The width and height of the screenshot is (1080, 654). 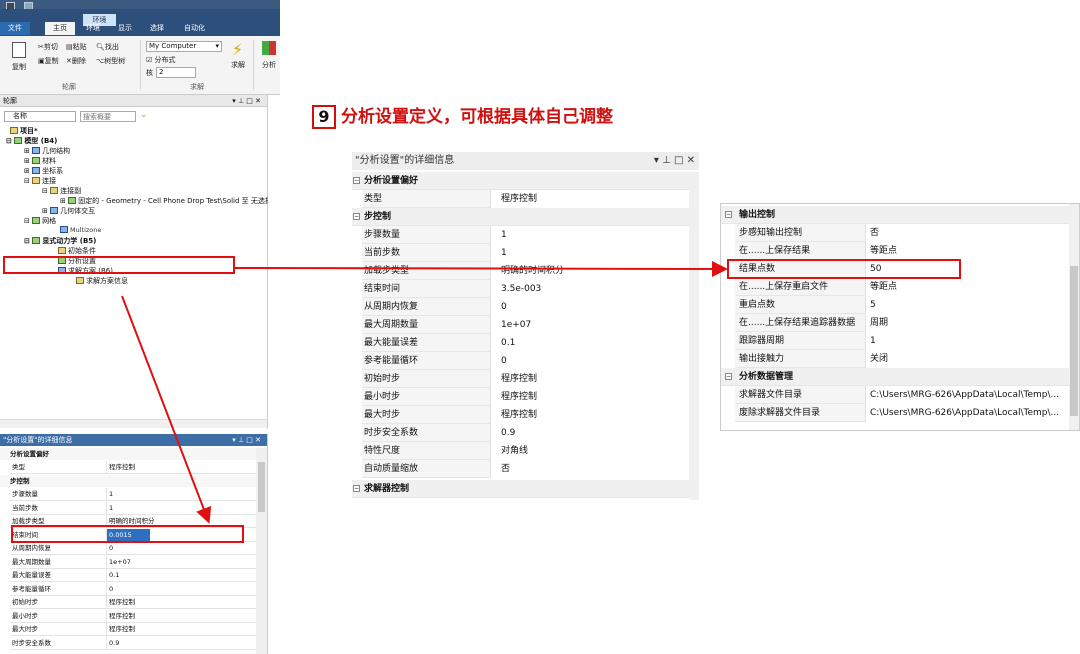 I want to click on solve-icon: ⚡, so click(x=237, y=49).